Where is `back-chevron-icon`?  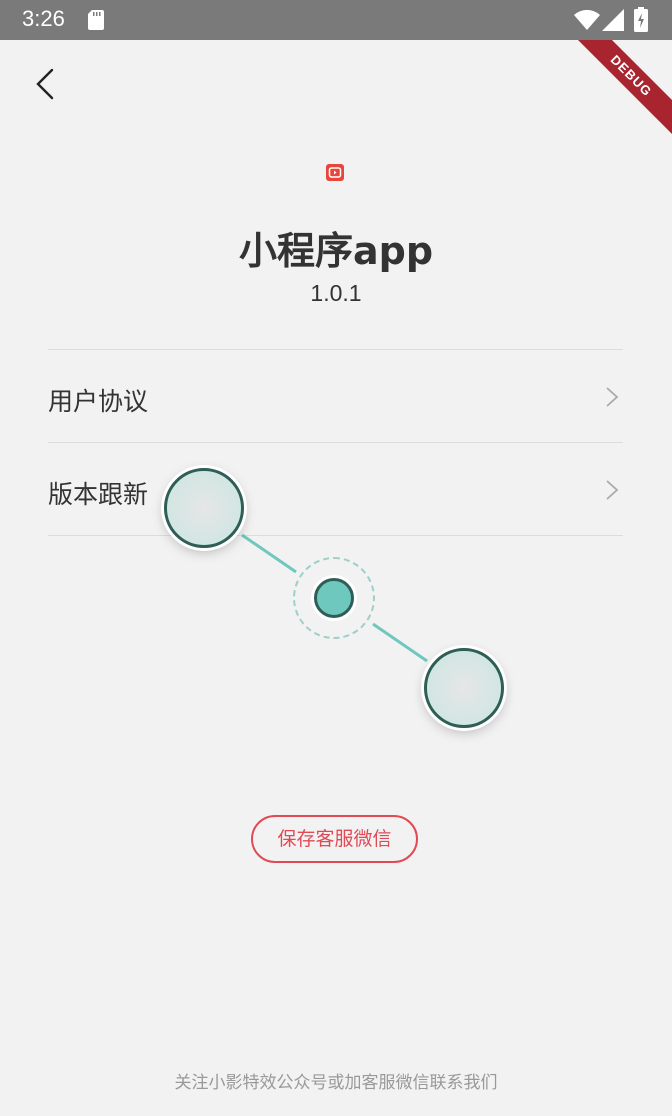
back-chevron-icon is located at coordinates (44, 84).